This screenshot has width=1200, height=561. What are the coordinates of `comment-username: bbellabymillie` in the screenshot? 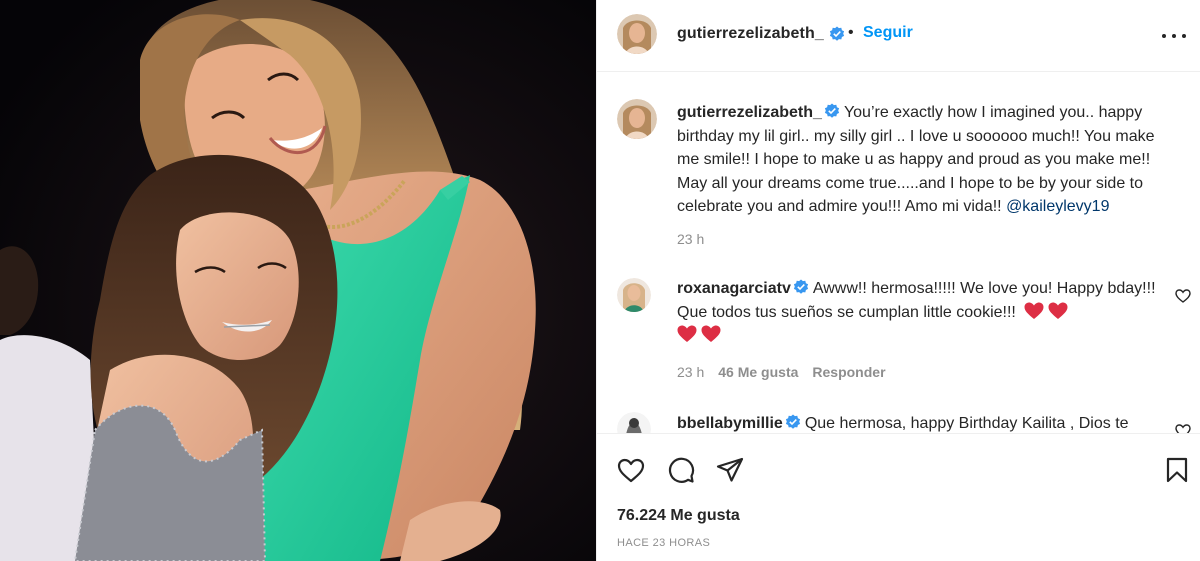 It's located at (730, 423).